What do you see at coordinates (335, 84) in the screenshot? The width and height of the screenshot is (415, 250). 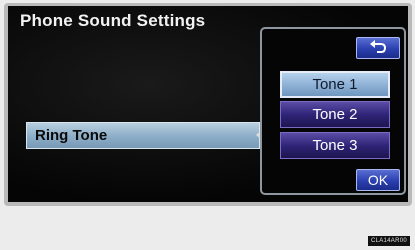 I see `tone-option-1: Tone 1` at bounding box center [335, 84].